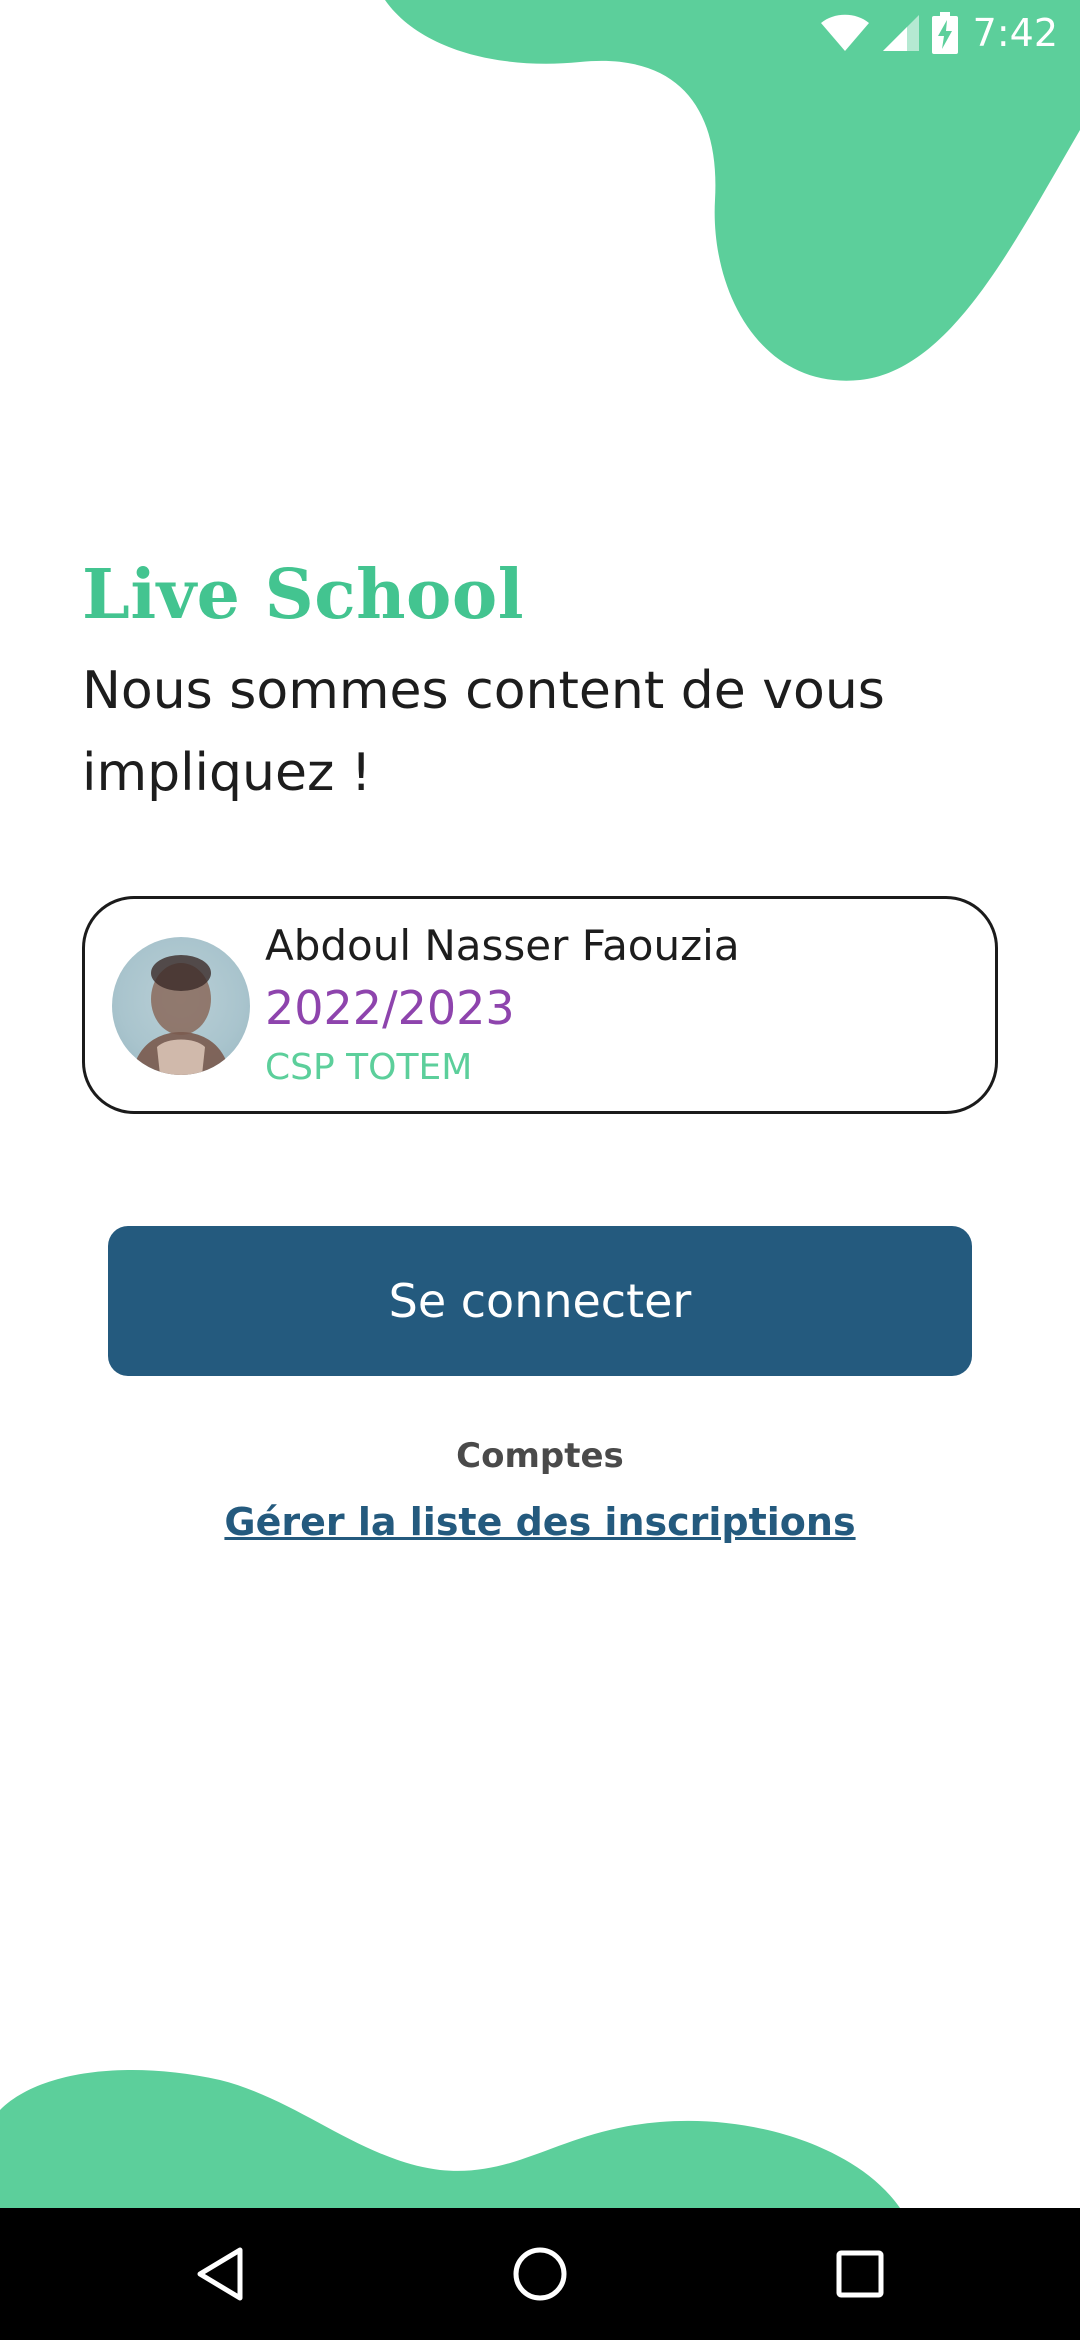 The height and width of the screenshot is (2340, 1080). Describe the element at coordinates (540, 1522) in the screenshot. I see `manage-registrations-link: Gérer la liste des inscriptions` at that location.